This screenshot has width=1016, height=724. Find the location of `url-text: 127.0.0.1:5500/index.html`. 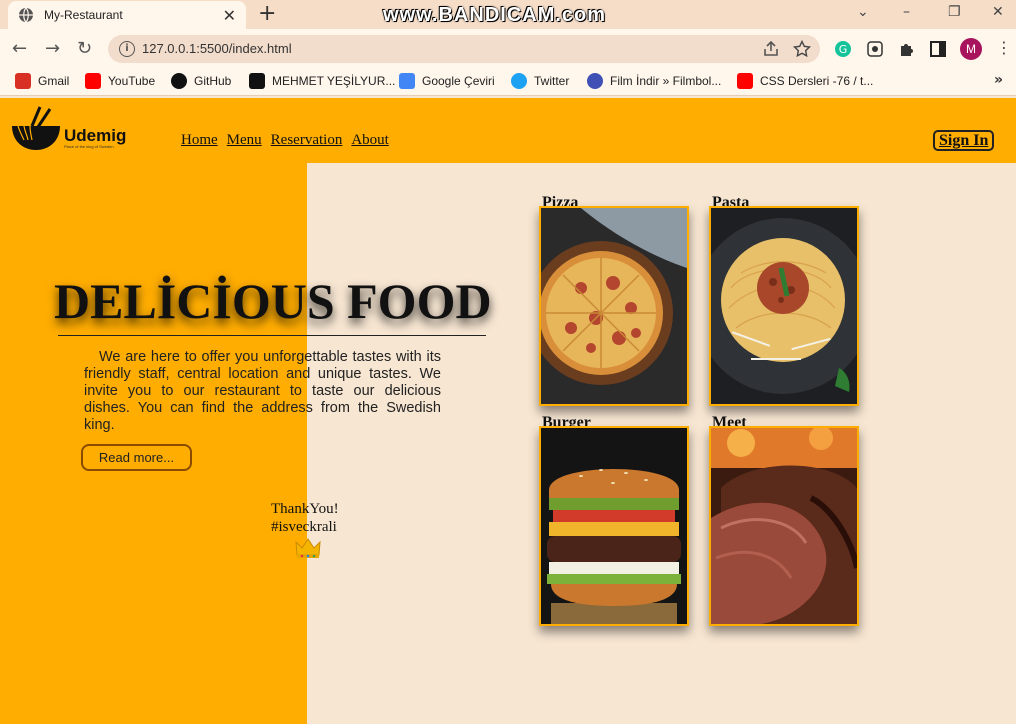

url-text: 127.0.0.1:5500/index.html is located at coordinates (217, 48).